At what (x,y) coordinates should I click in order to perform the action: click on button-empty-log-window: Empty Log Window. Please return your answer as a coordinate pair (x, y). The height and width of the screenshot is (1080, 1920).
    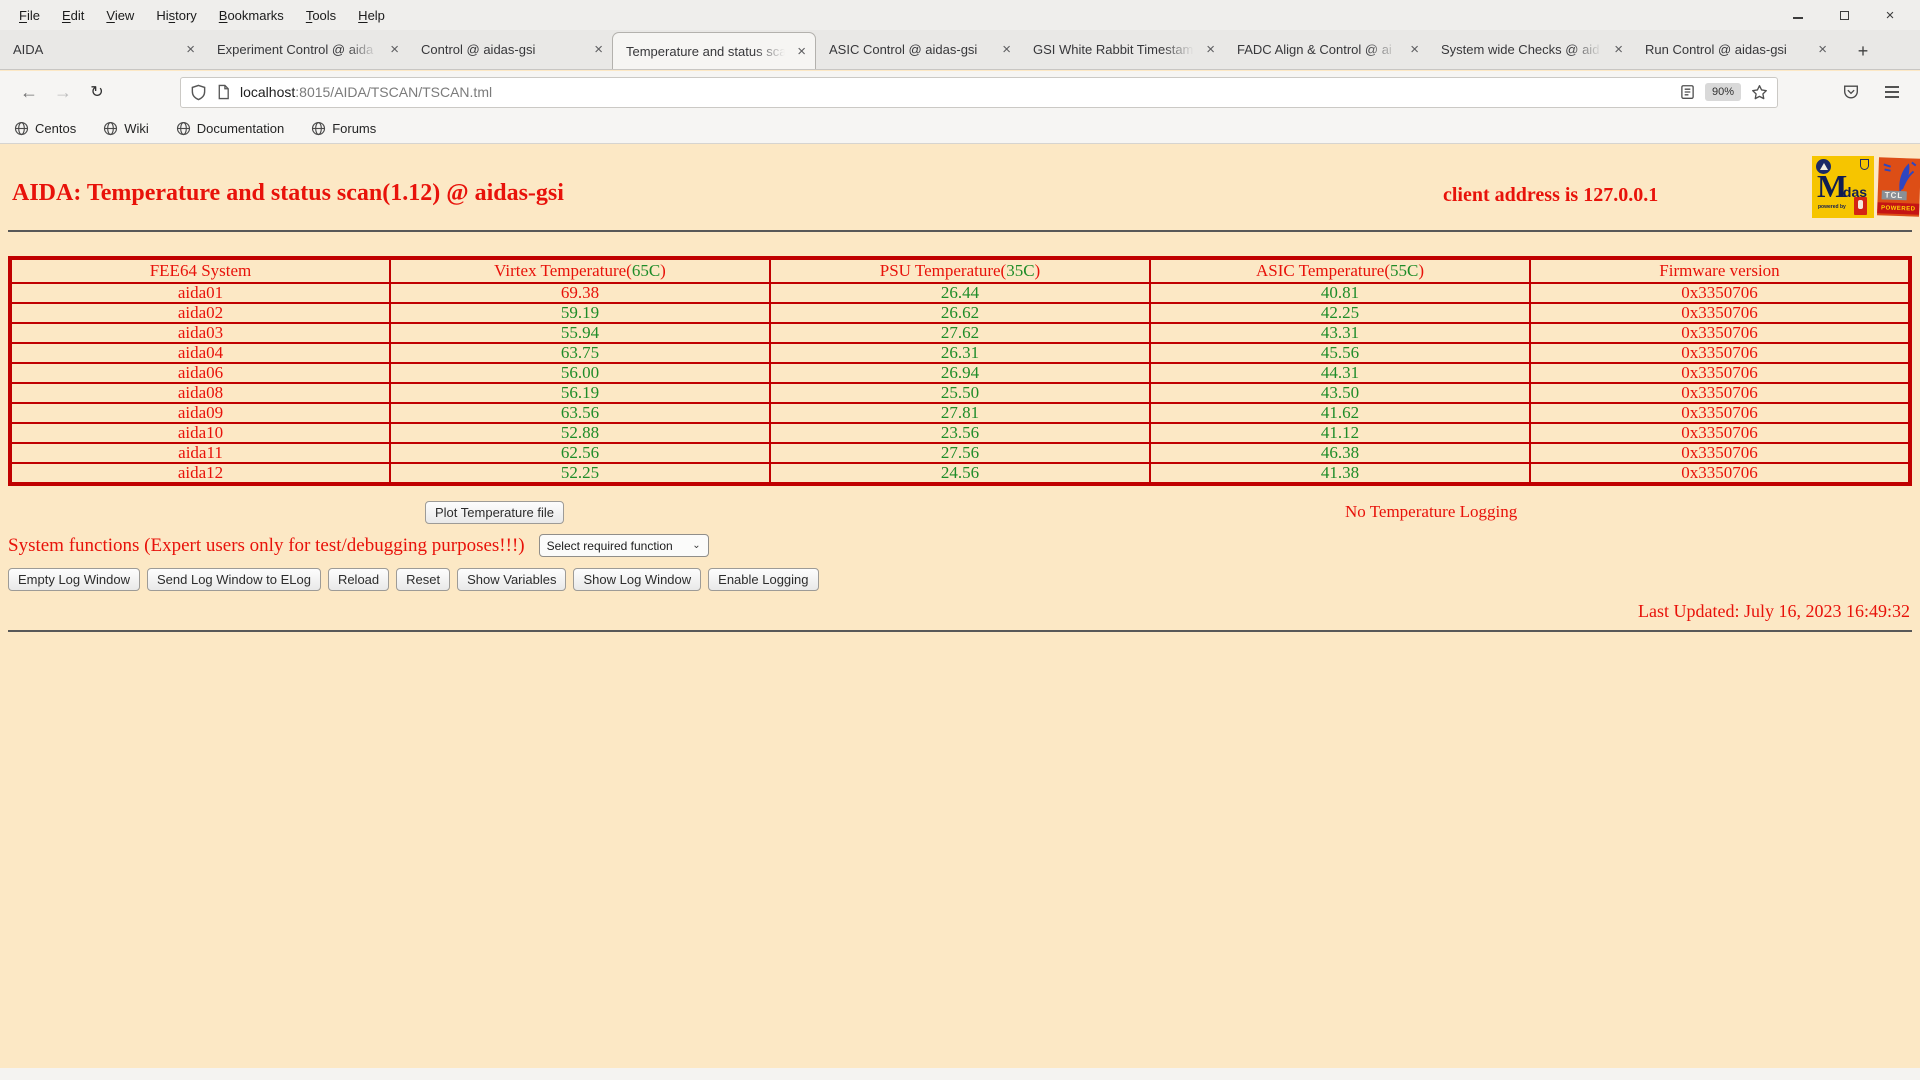
    Looking at the image, I should click on (74, 579).